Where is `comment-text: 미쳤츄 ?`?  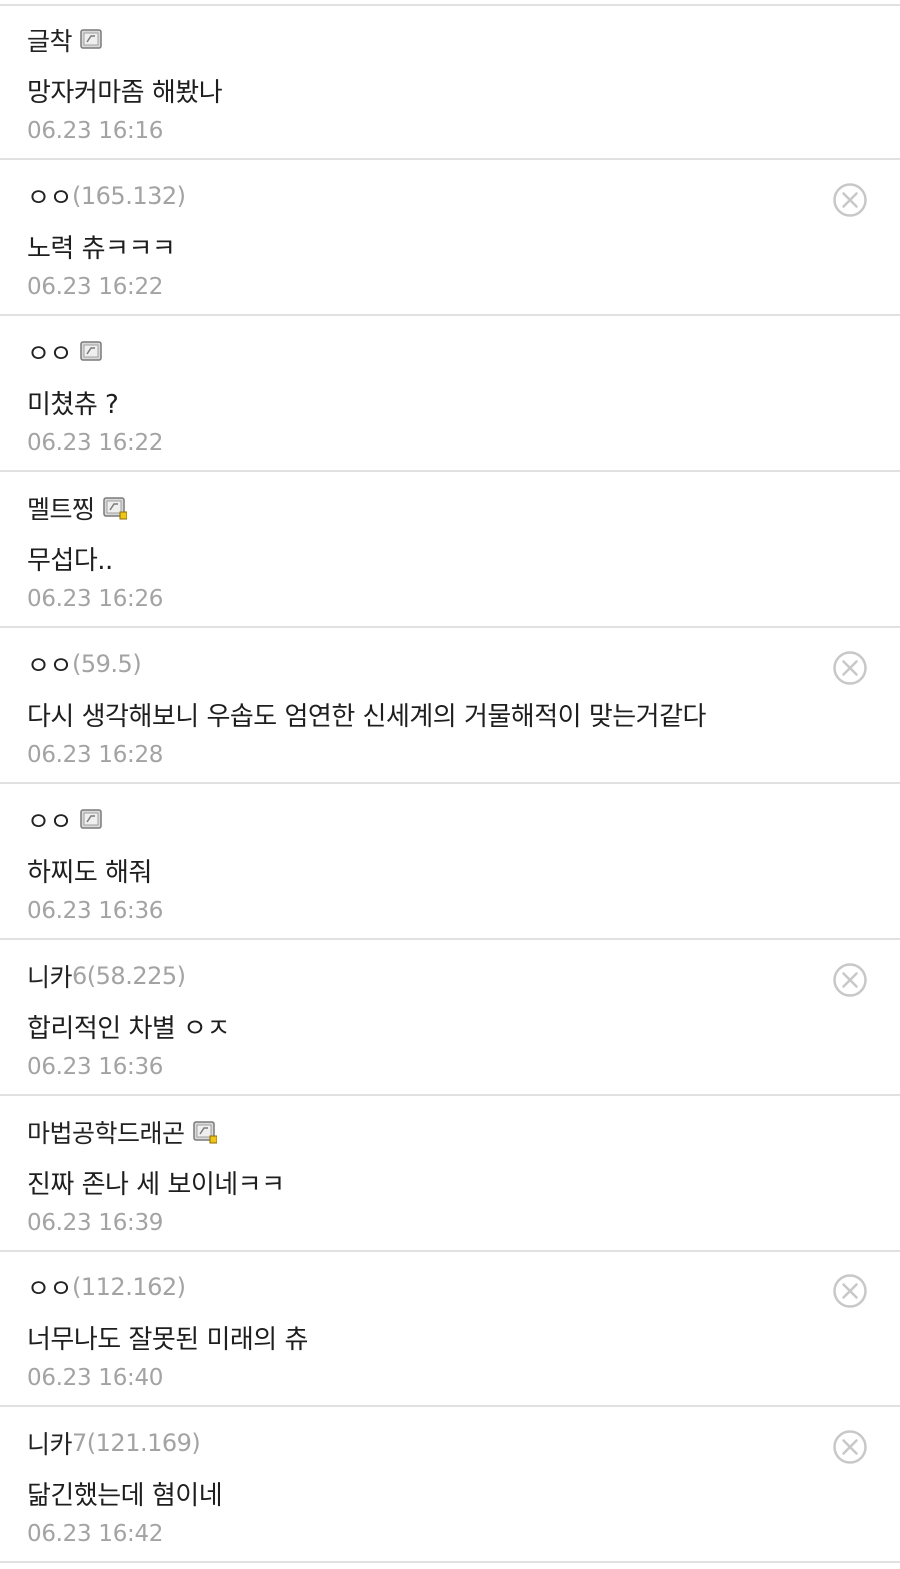
comment-text: 미쳤츄 ? is located at coordinates (73, 405).